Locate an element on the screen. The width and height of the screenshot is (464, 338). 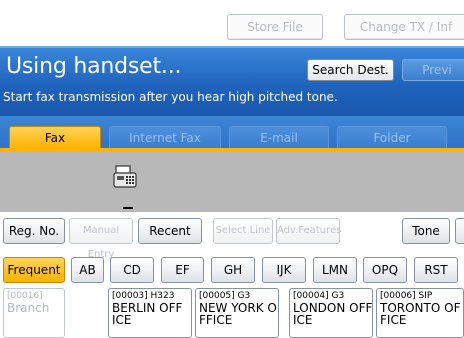
index-tab-ijk: IJK is located at coordinates (284, 270).